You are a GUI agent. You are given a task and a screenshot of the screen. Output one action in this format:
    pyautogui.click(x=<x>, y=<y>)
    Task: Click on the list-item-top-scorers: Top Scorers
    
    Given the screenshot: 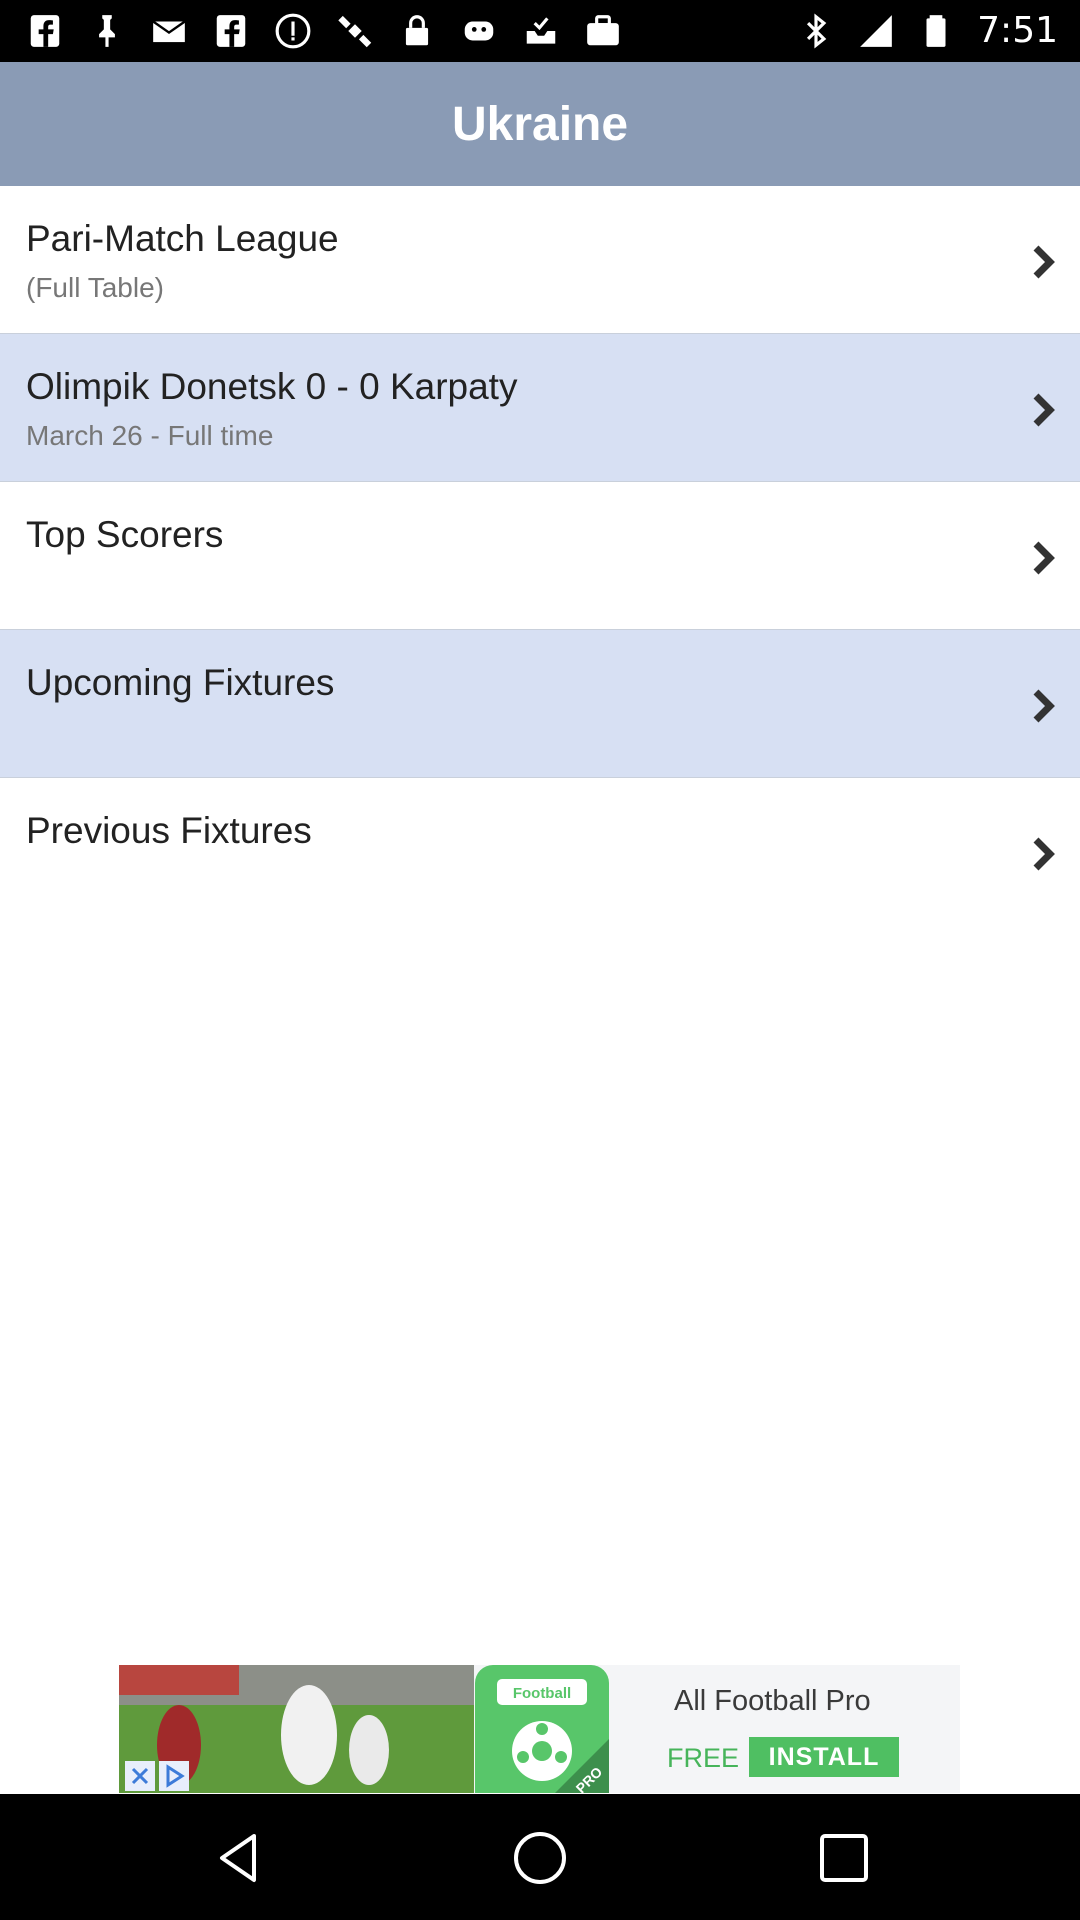 What is the action you would take?
    pyautogui.click(x=540, y=556)
    